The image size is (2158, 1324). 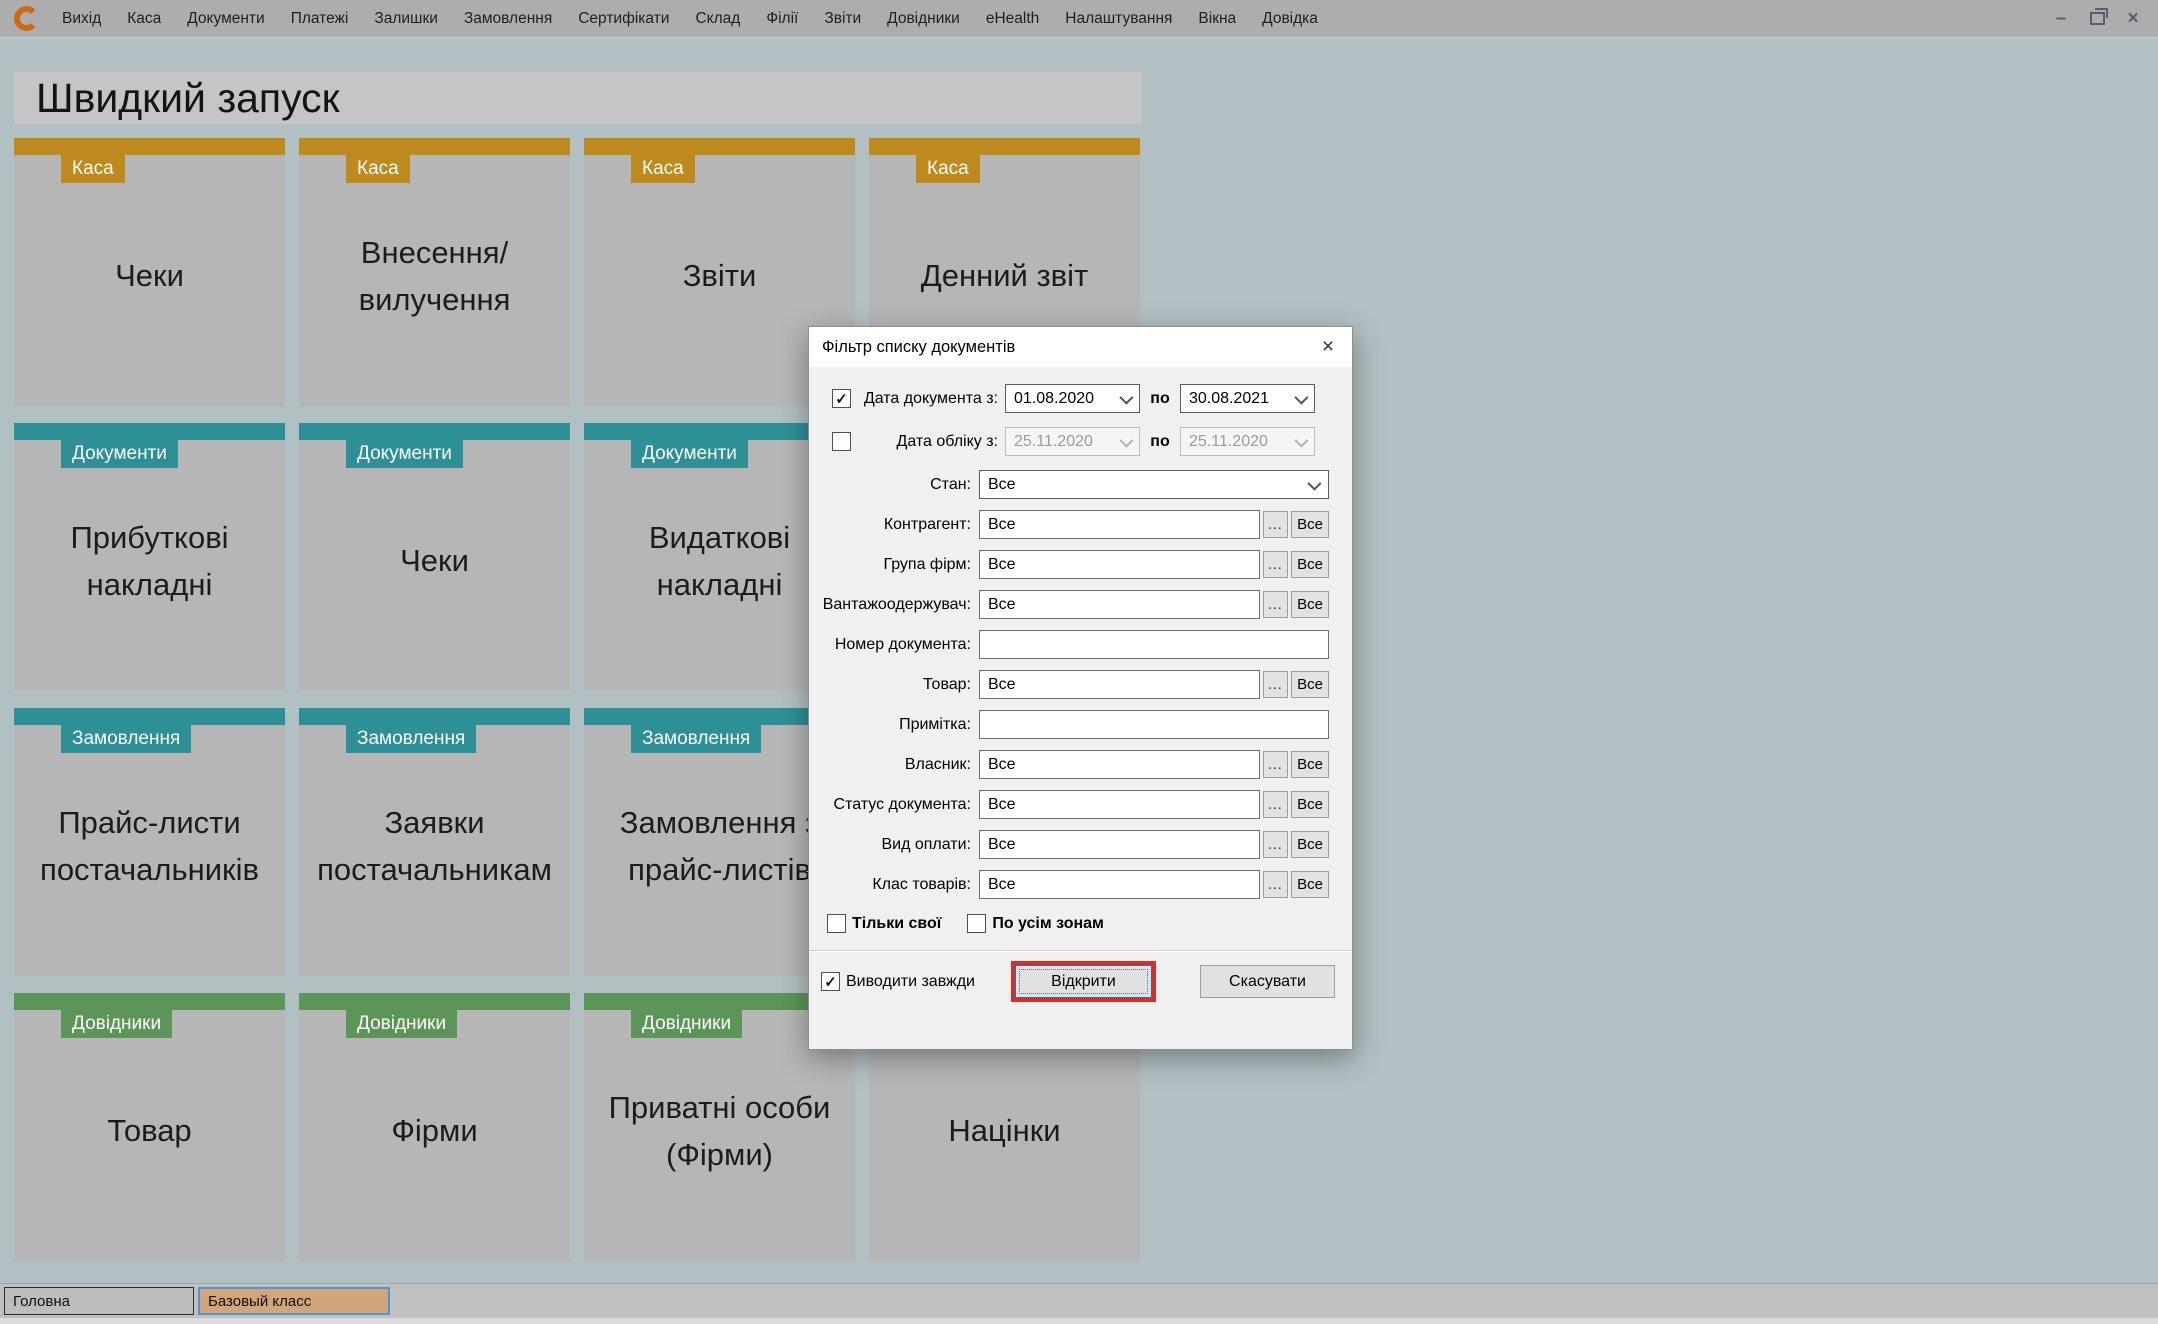 I want to click on tile: Каса Чеки, so click(x=149, y=272).